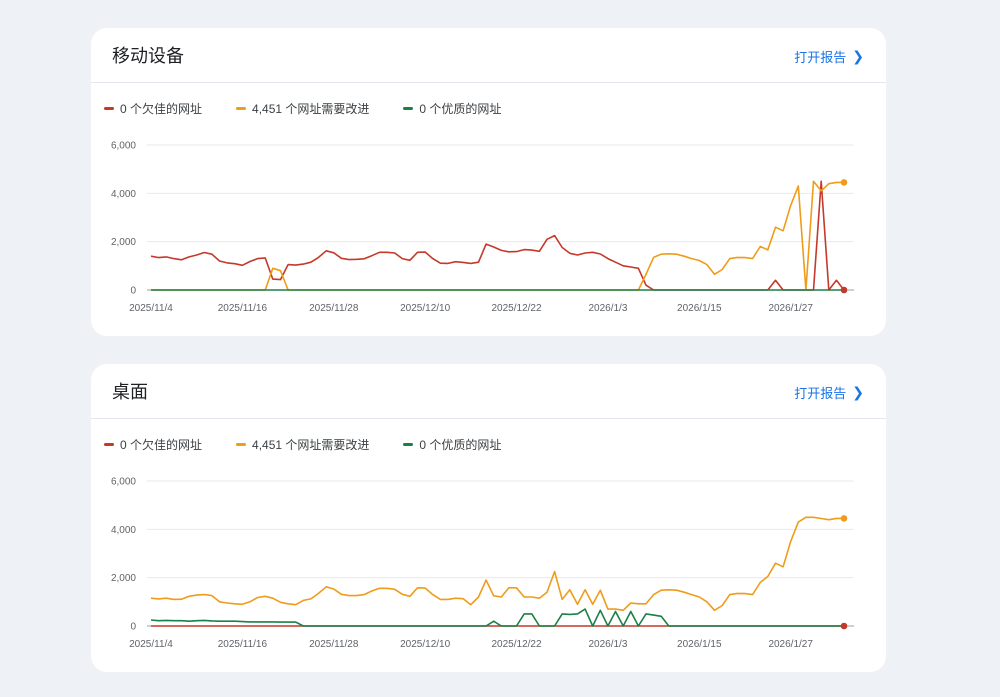  I want to click on card-title: 桌面, so click(130, 392).